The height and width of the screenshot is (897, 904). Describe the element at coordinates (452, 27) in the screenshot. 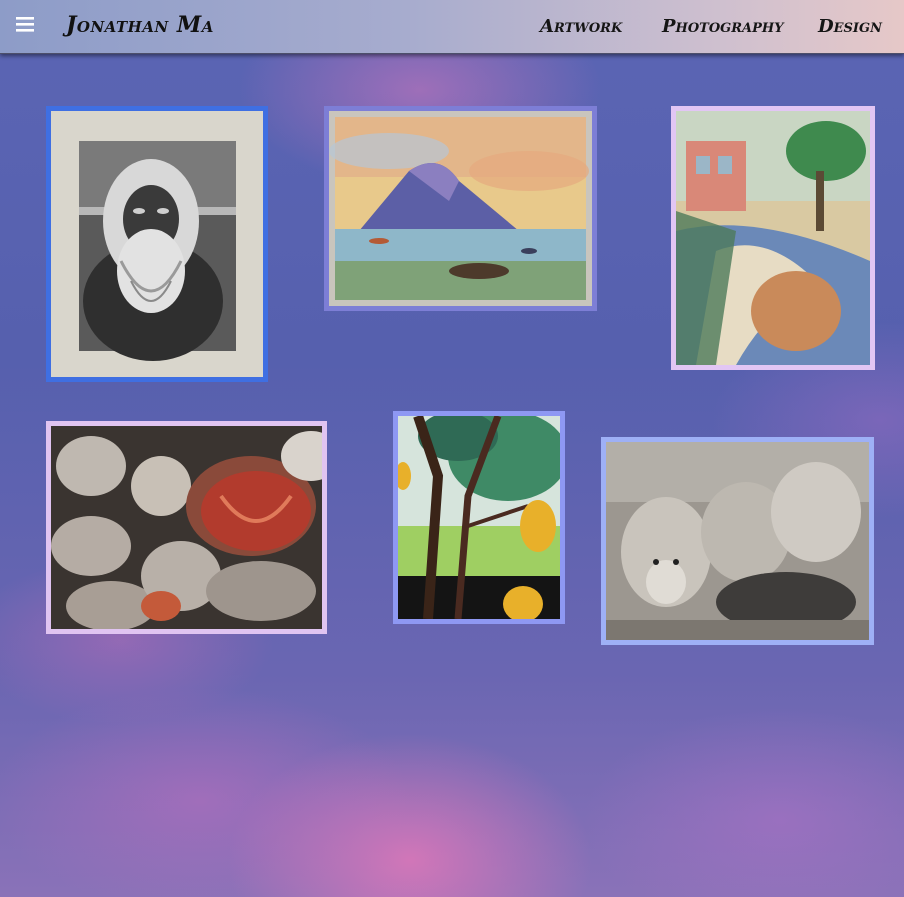

I see `top-navigation-bar: Jonathan Ma Artwork Photography Design` at that location.